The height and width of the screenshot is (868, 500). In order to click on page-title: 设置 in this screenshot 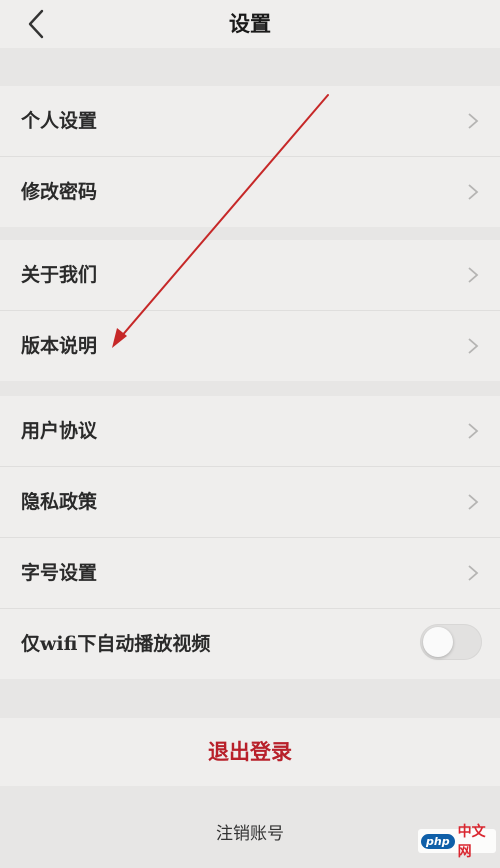, I will do `click(250, 23)`.